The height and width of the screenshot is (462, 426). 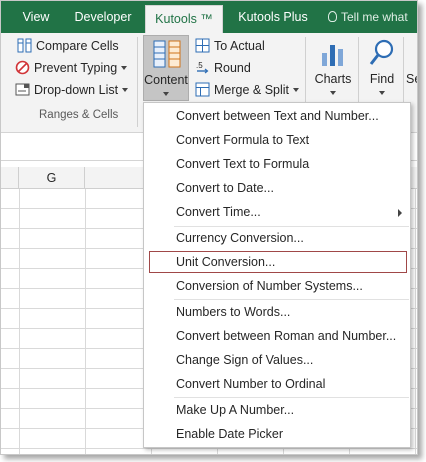 What do you see at coordinates (52, 178) in the screenshot?
I see `column-header-g: G` at bounding box center [52, 178].